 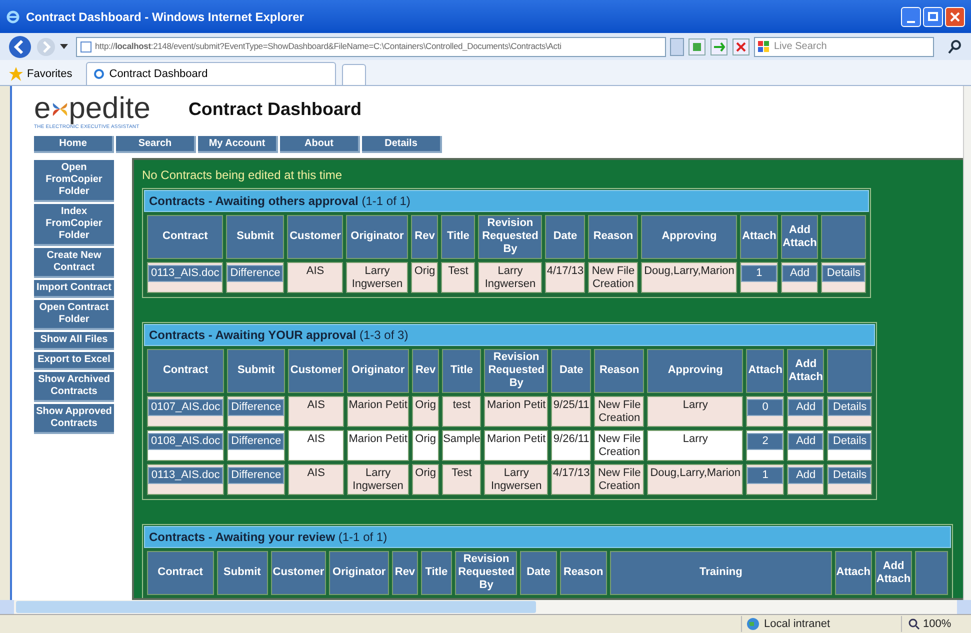 What do you see at coordinates (74, 361) in the screenshot?
I see `sidebar-button: Export to Excel` at bounding box center [74, 361].